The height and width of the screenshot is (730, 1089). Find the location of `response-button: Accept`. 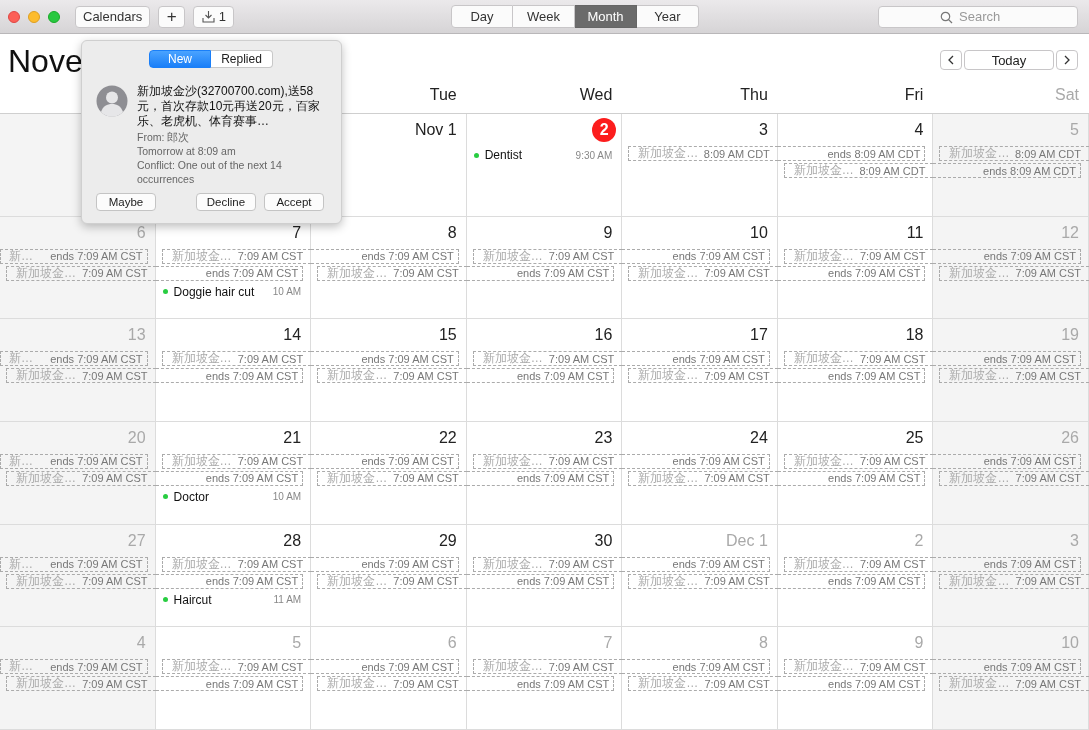

response-button: Accept is located at coordinates (294, 202).